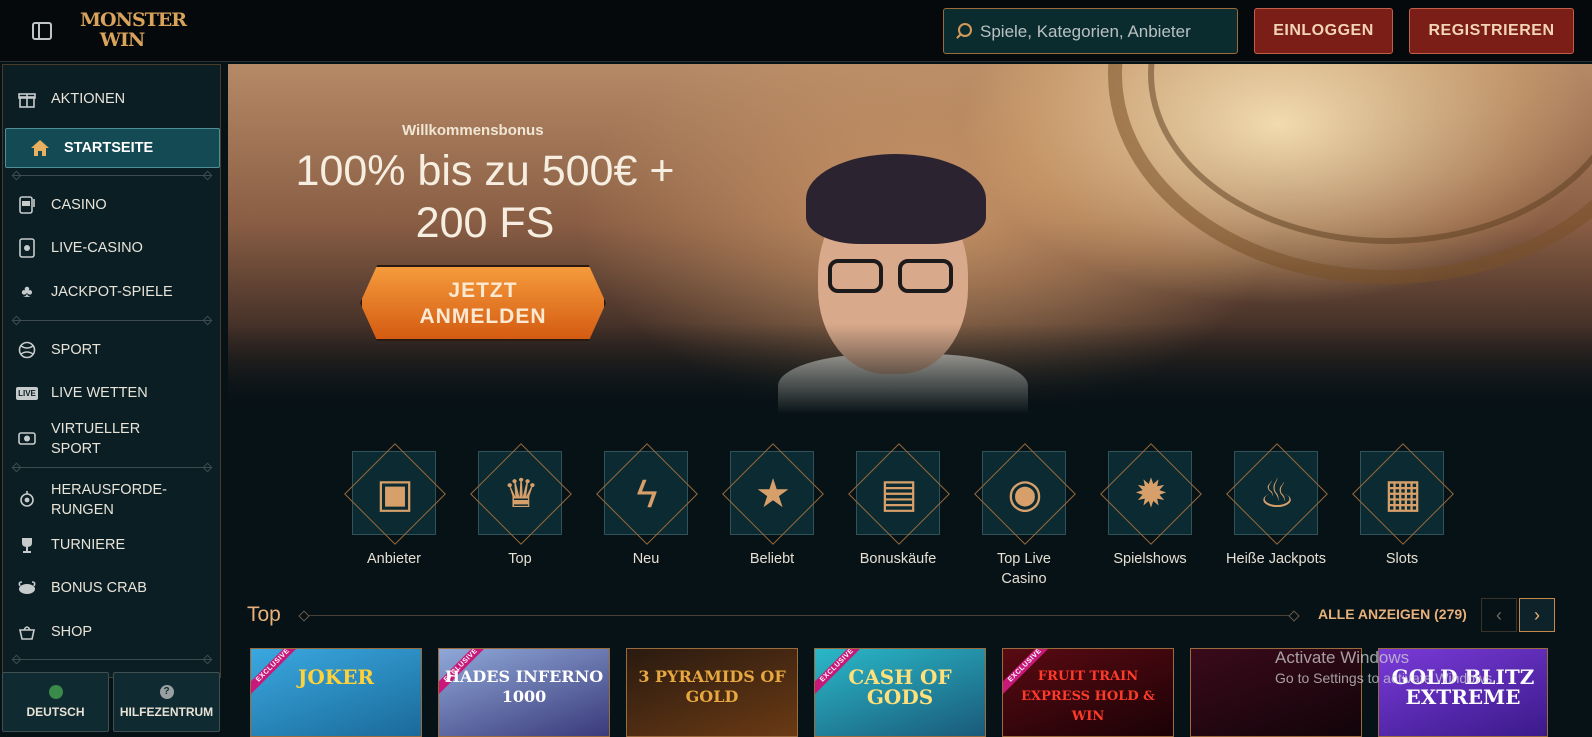  What do you see at coordinates (72, 632) in the screenshot?
I see `sidebar-item-label: SHOP` at bounding box center [72, 632].